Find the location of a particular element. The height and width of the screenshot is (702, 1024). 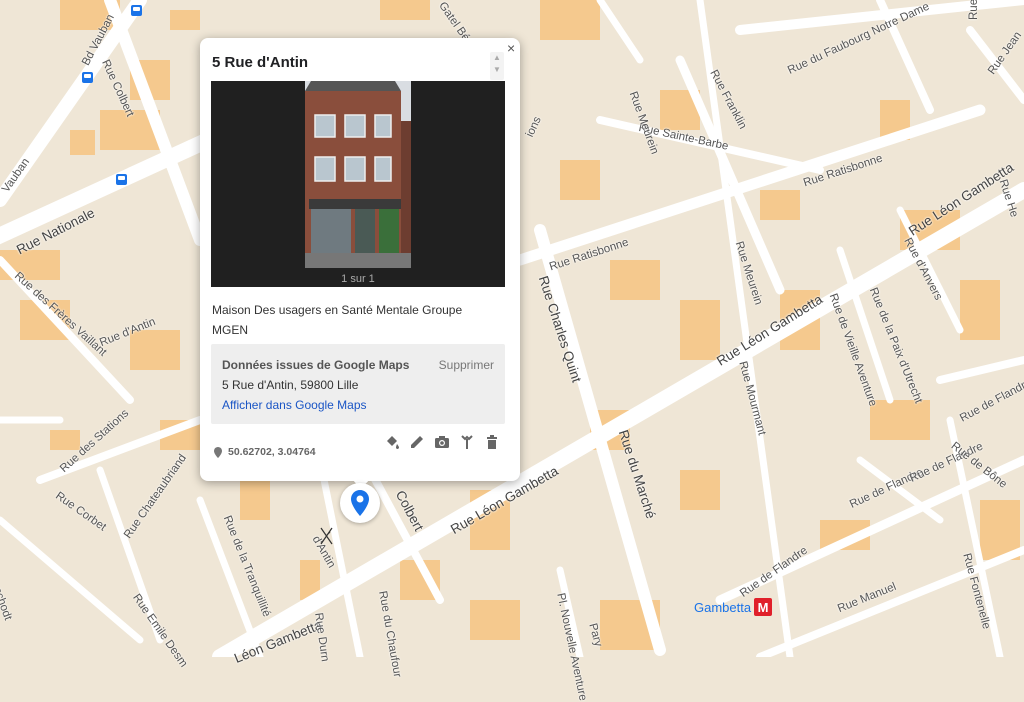

metro-station: Gambetta is located at coordinates (733, 607).